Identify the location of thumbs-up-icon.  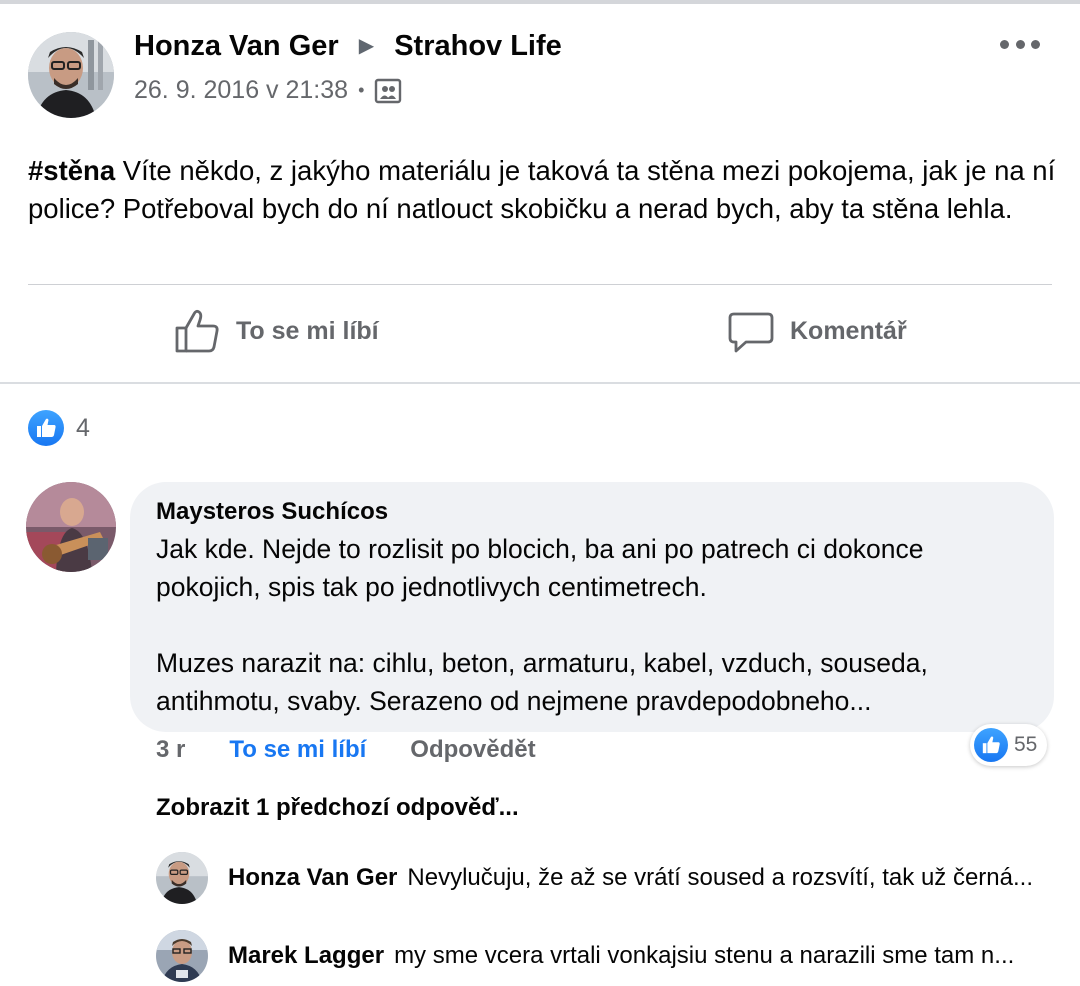
(197, 331).